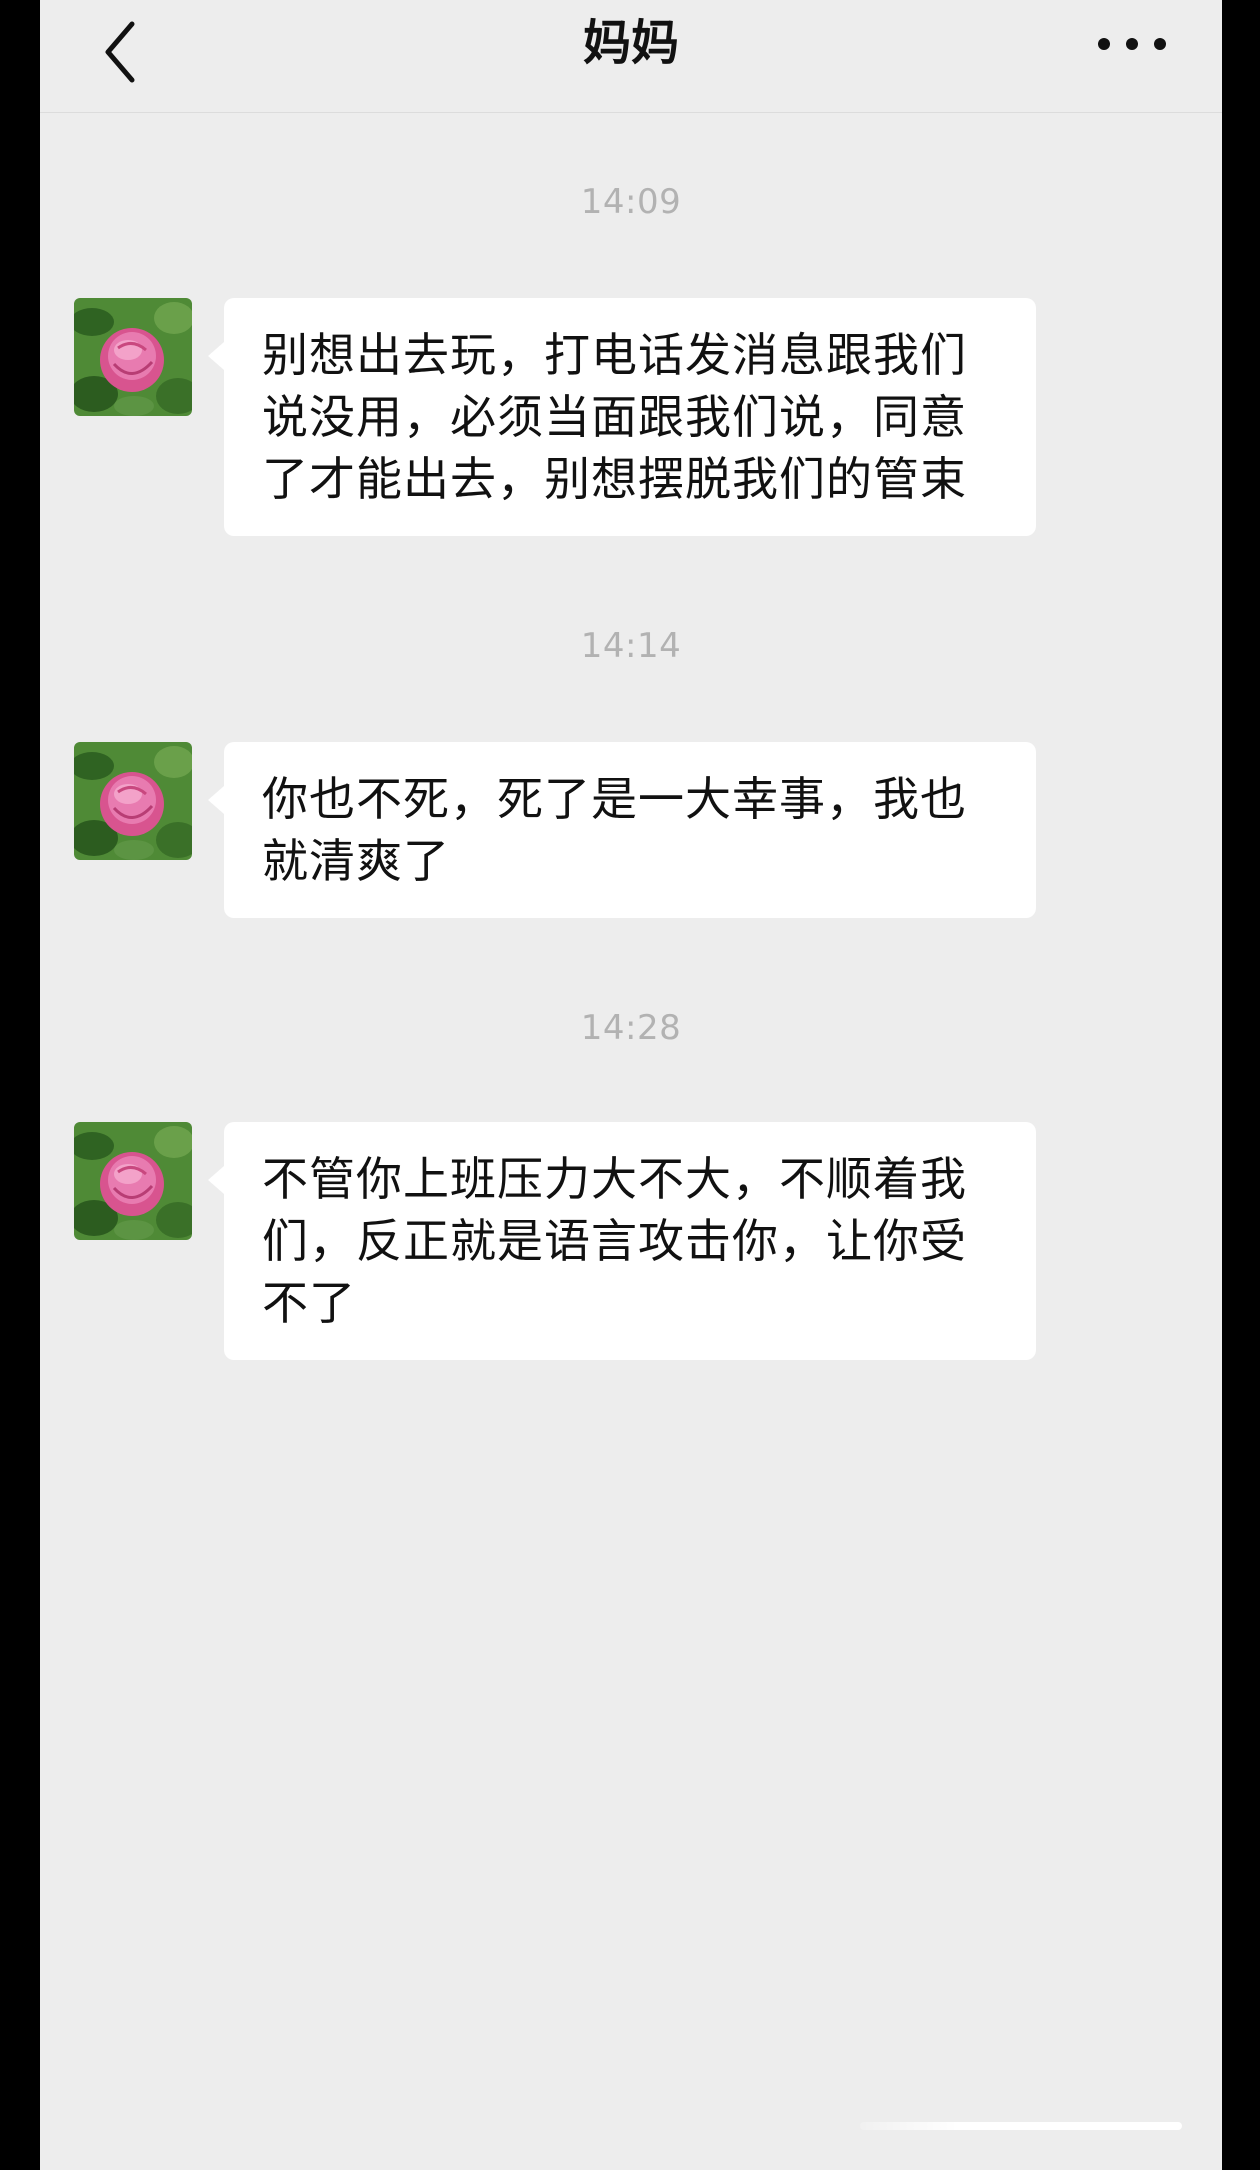  I want to click on message-bubble: 不管你上班压力大不大，不顺着我们，反正就是语言攻击你，让你受不了, so click(622, 1241).